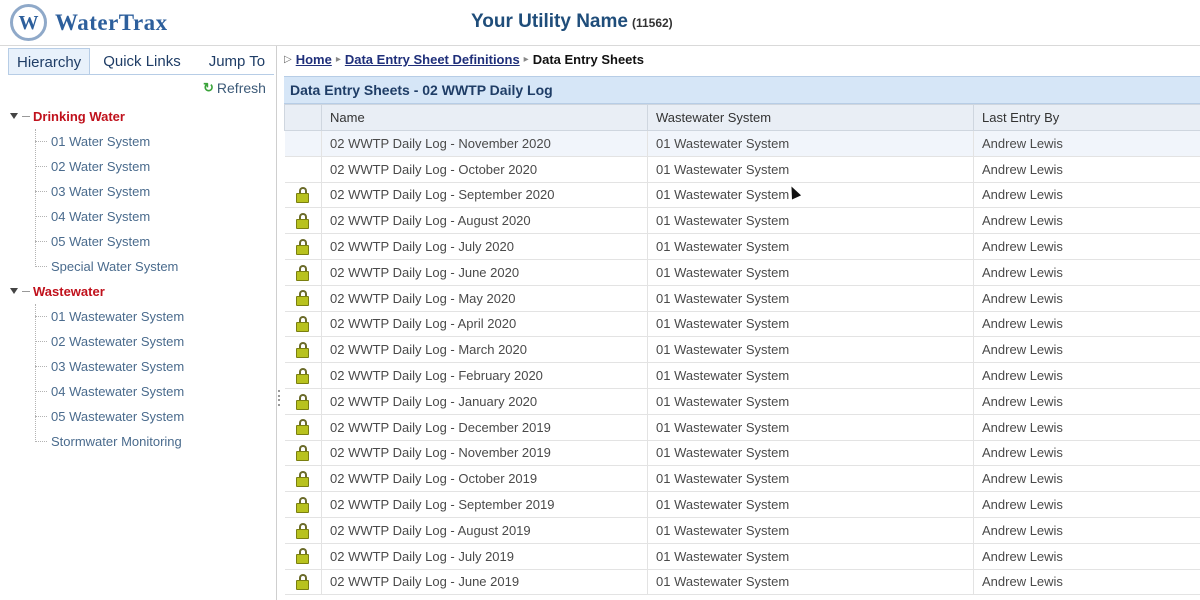 The image size is (1200, 600). What do you see at coordinates (109, 391) in the screenshot?
I see `tree-item: 04 Wastewater System` at bounding box center [109, 391].